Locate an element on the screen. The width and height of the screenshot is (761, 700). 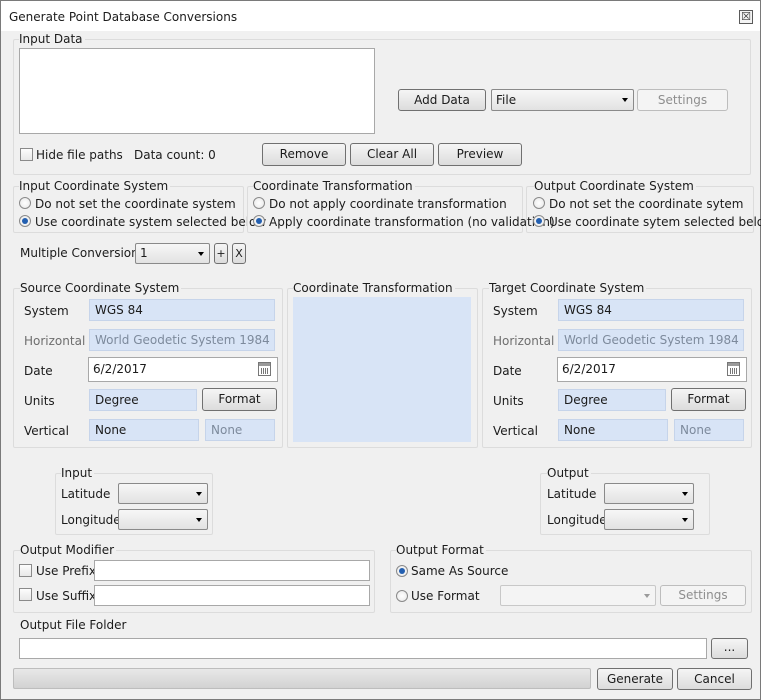
remove-conversion-button: X is located at coordinates (239, 253).